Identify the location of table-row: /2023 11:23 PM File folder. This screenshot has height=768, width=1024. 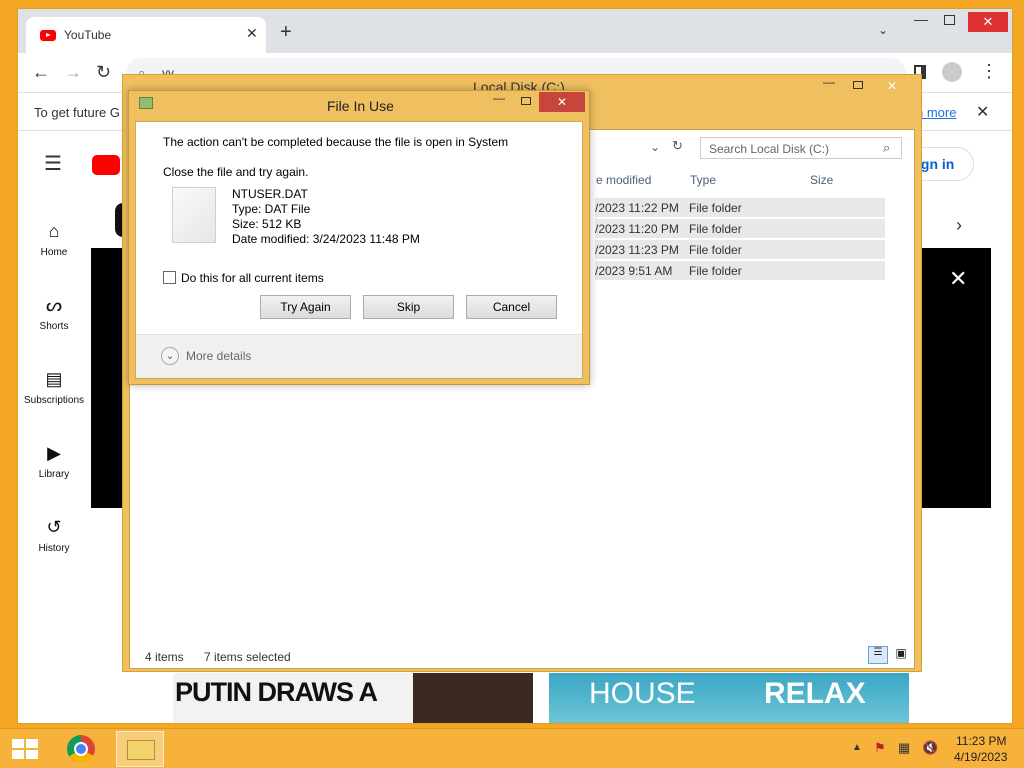
(740, 250).